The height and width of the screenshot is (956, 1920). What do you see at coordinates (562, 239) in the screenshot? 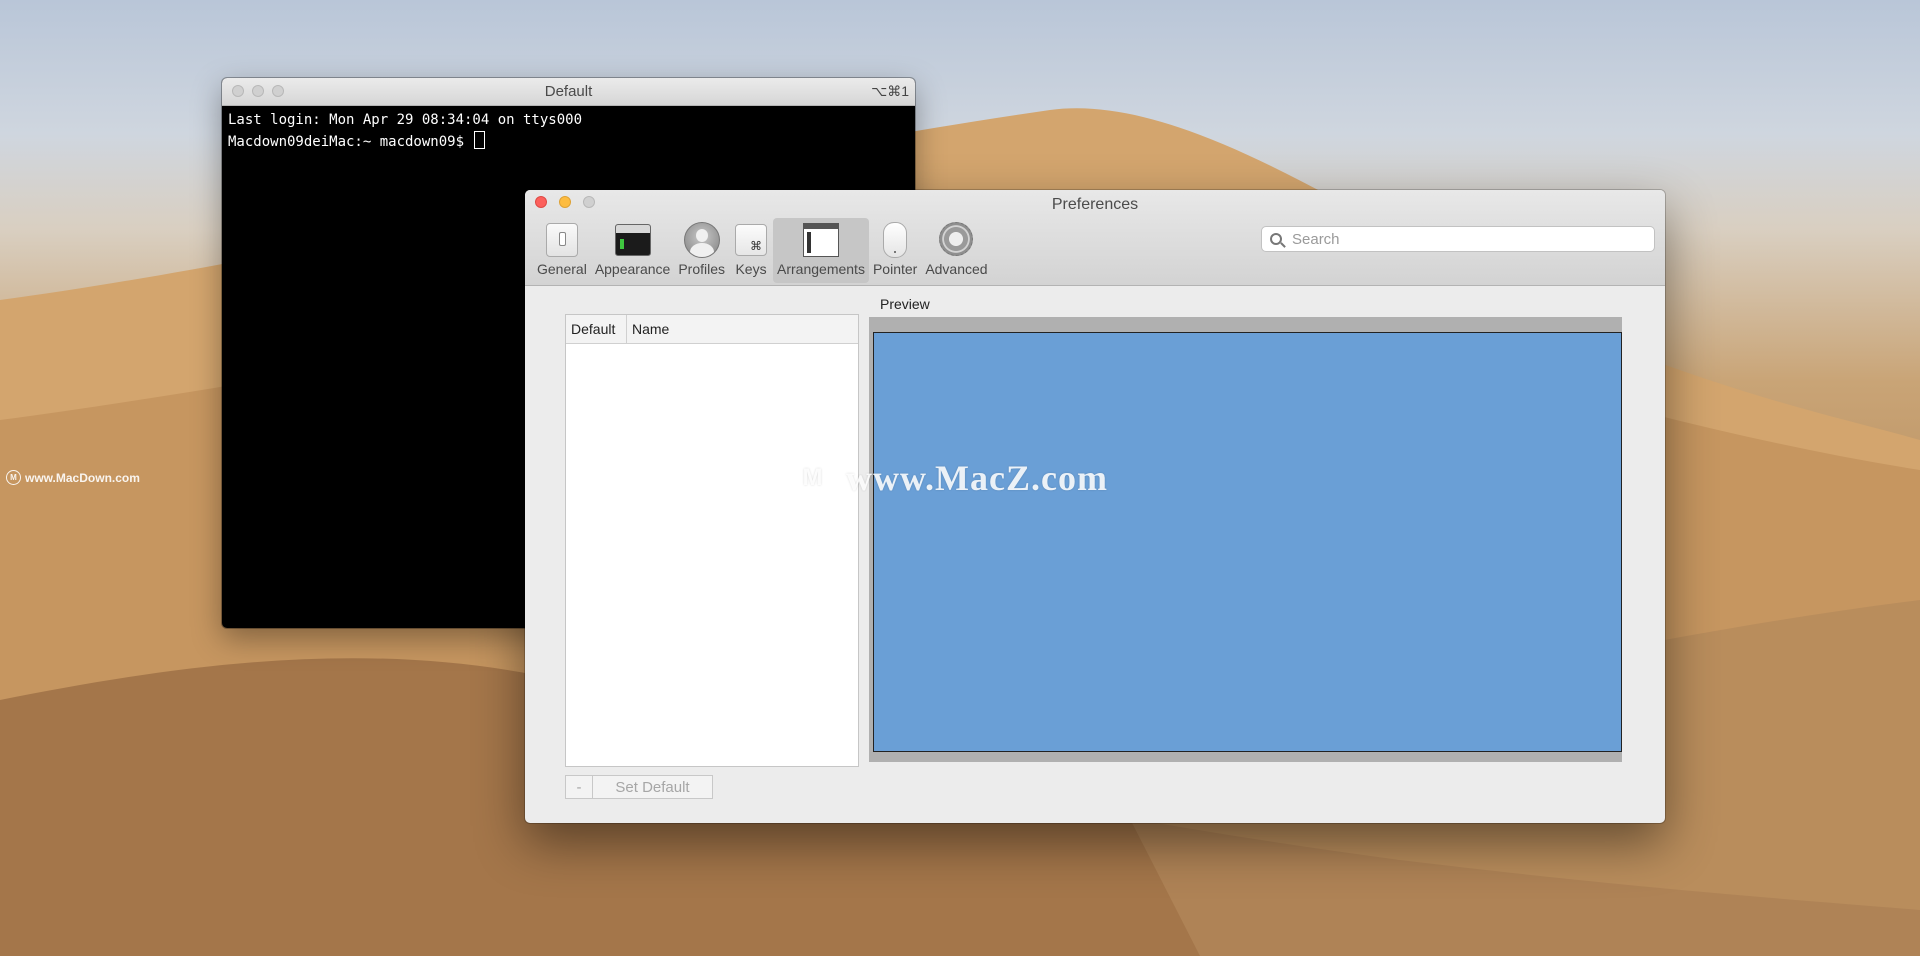
I see `switch-icon` at bounding box center [562, 239].